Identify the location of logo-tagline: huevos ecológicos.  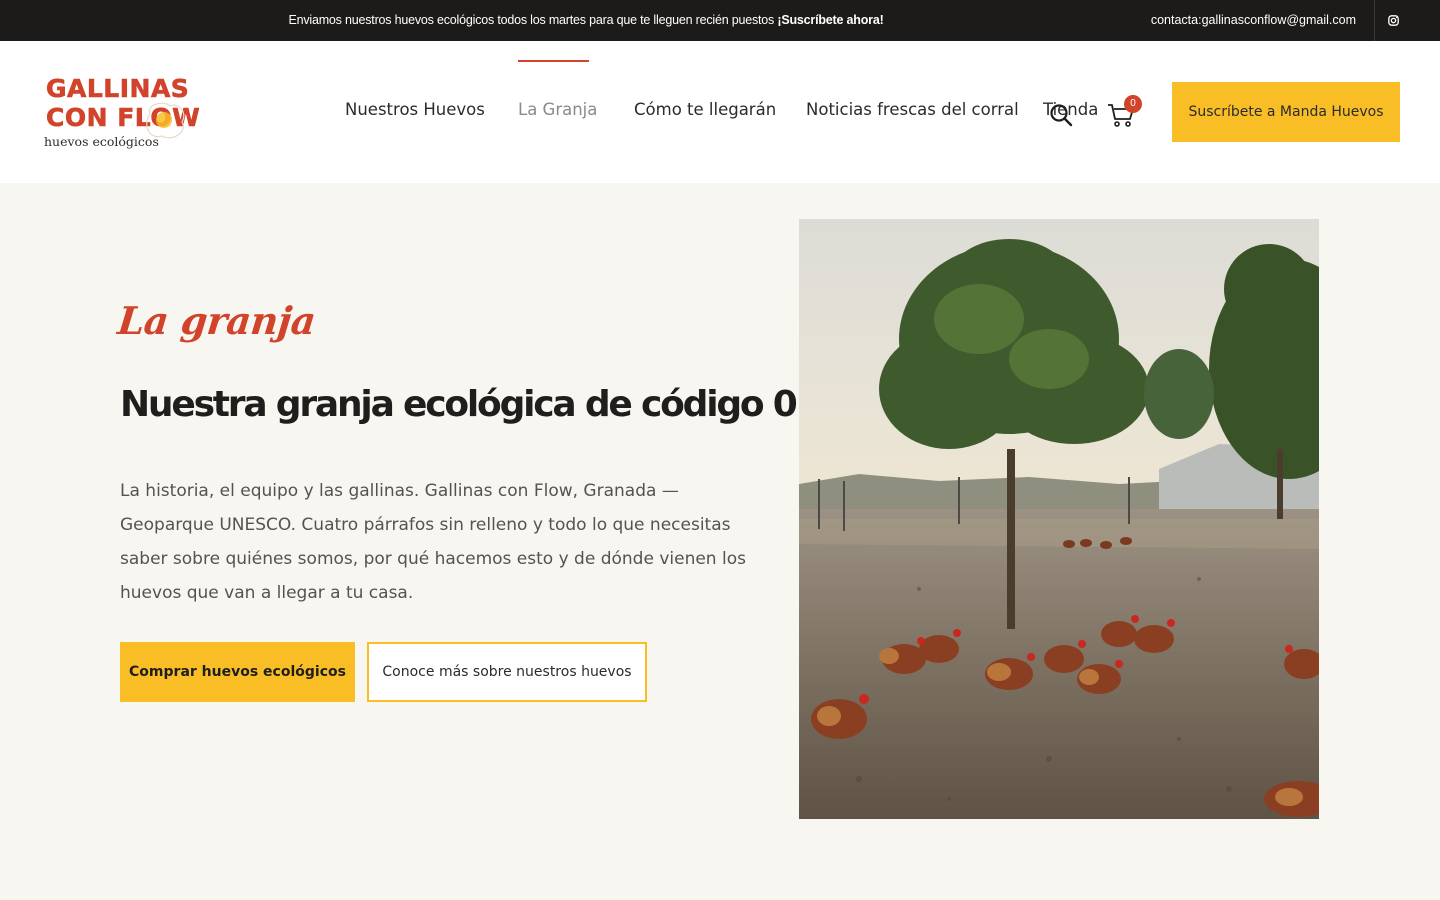
(101, 141).